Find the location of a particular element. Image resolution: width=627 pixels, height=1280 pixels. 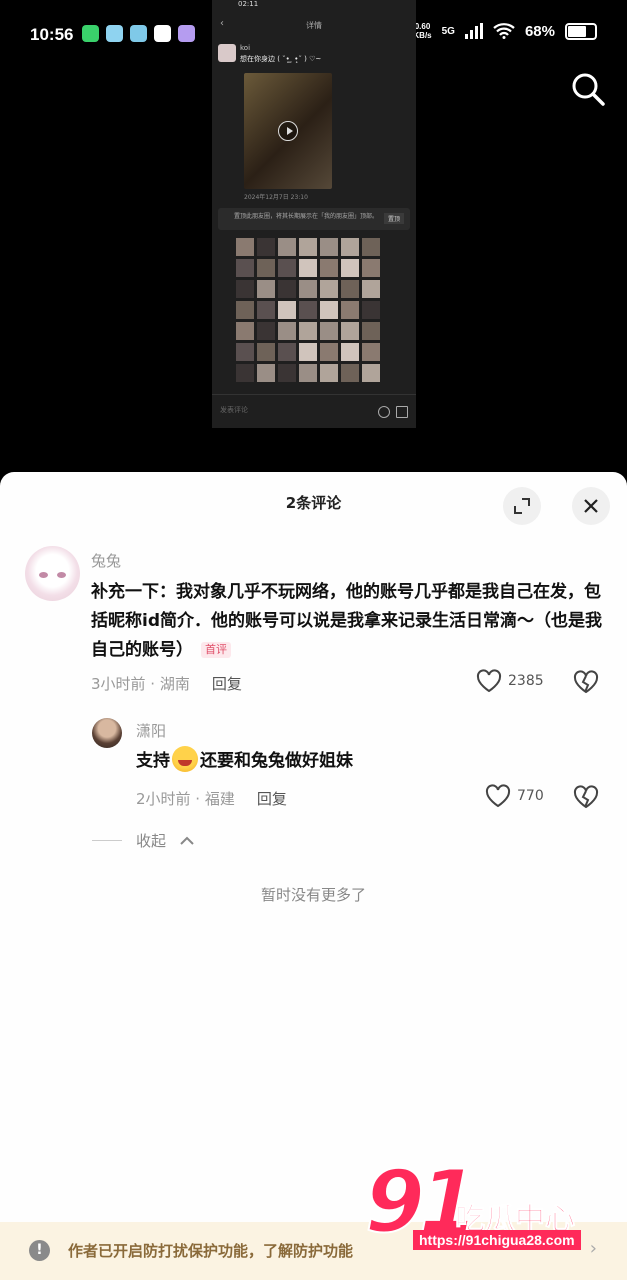

search-icon is located at coordinates (588, 89).